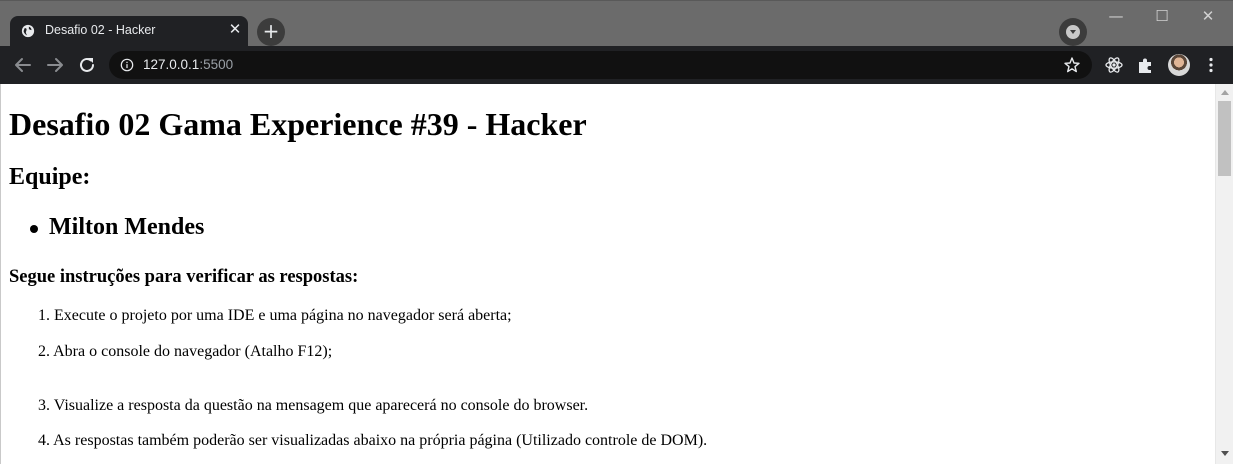  I want to click on tab-close-icon: ✕, so click(235, 30).